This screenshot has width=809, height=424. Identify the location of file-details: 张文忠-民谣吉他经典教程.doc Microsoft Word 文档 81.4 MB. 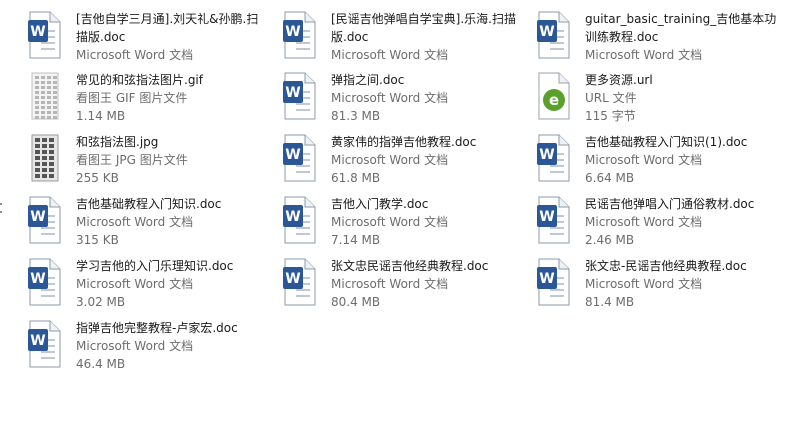
(685, 284).